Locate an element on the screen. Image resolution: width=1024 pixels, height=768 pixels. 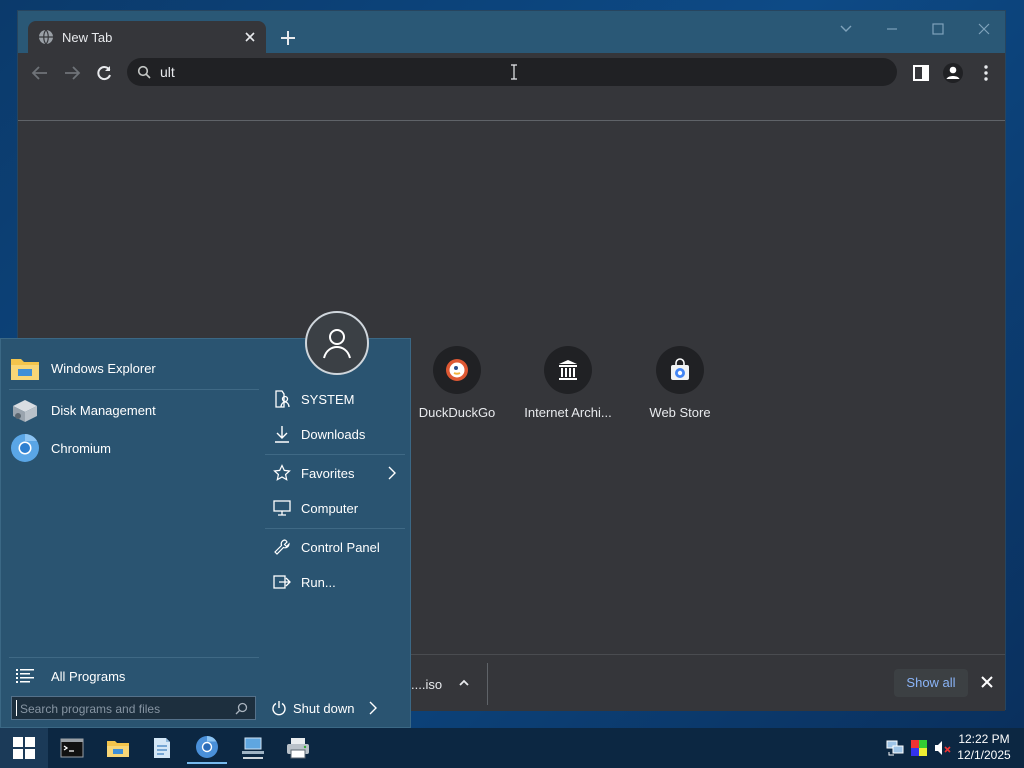
start-search-input: Search programs and files is located at coordinates (133, 708).